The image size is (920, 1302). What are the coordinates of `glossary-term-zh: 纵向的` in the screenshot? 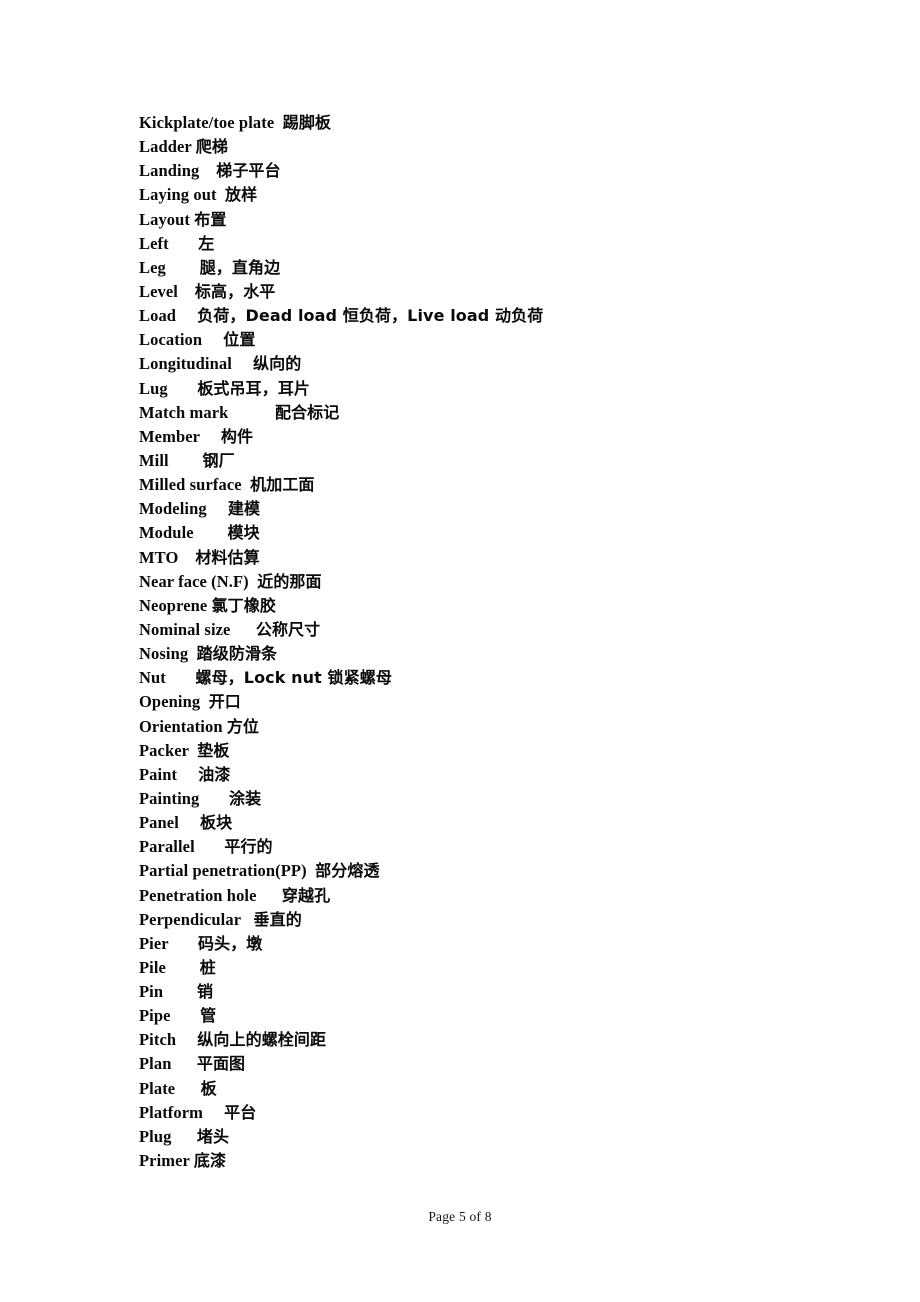 It's located at (277, 364).